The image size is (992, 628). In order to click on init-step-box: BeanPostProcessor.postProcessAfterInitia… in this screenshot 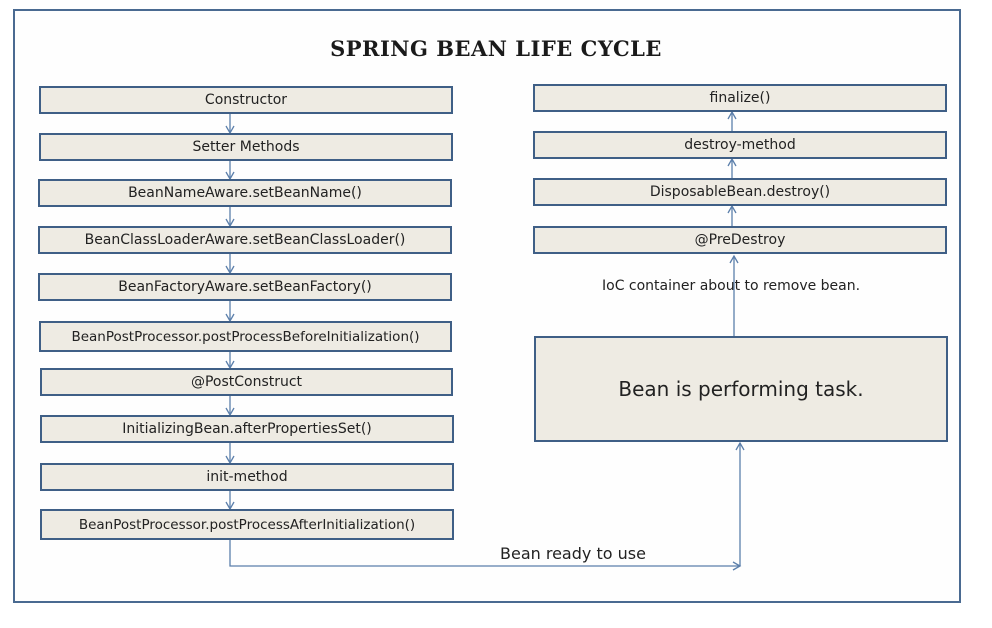, I will do `click(247, 524)`.